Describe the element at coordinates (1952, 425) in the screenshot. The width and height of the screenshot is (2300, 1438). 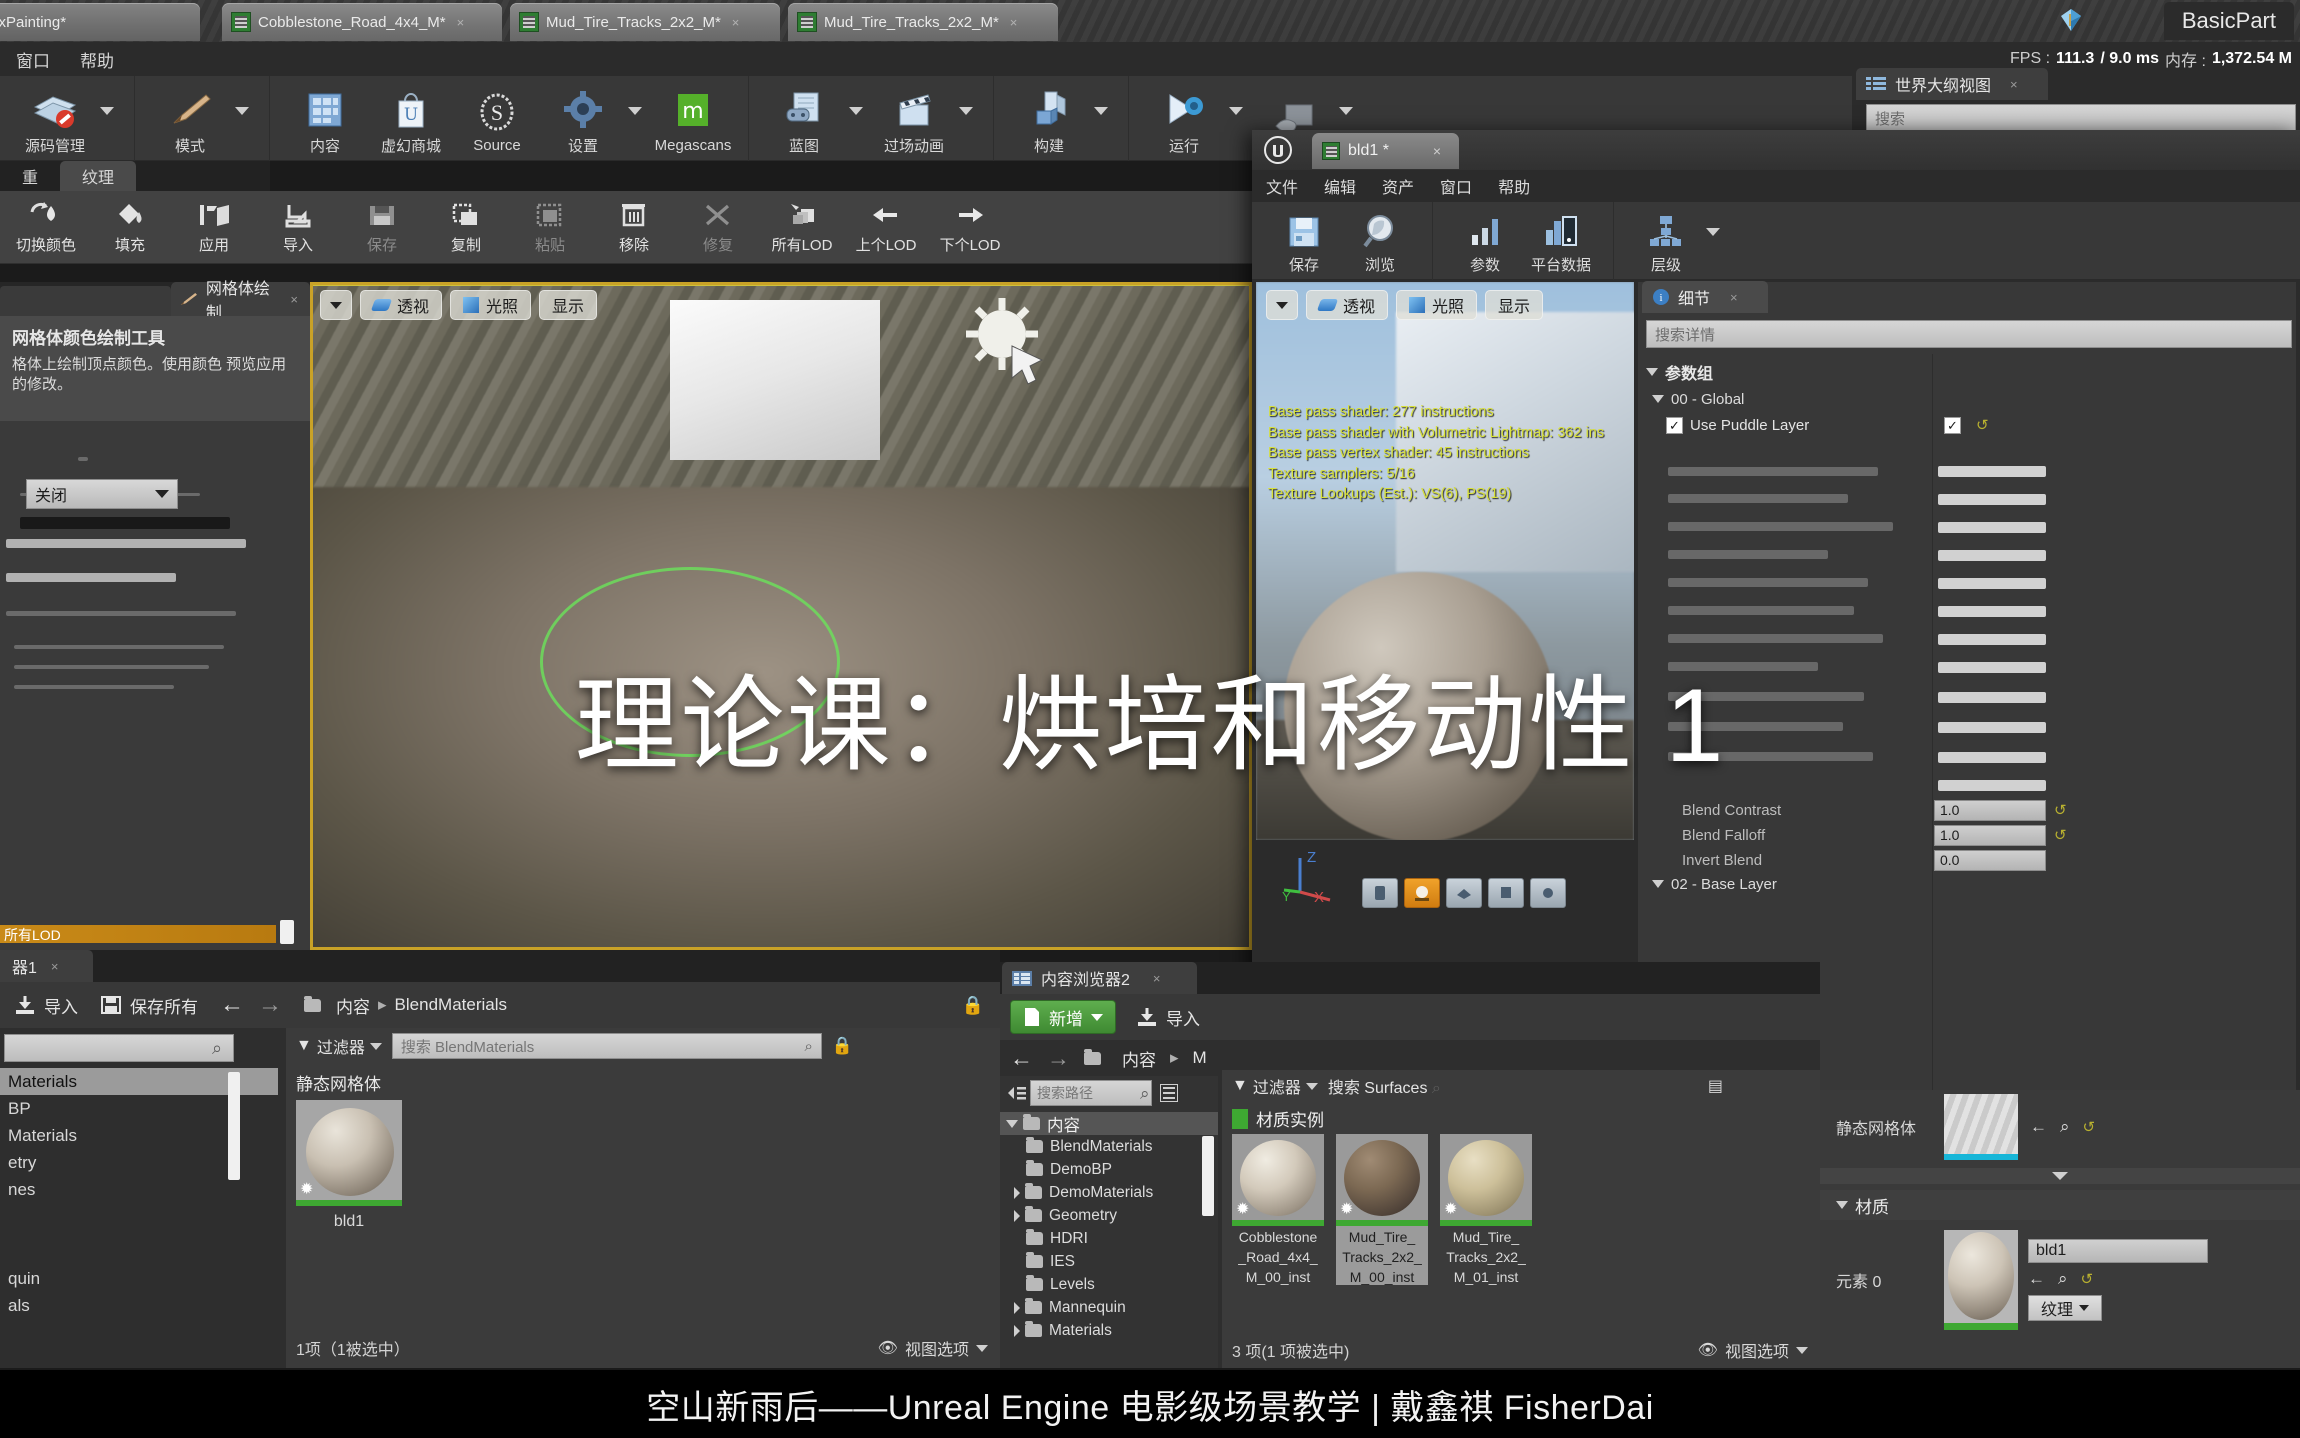
I see `value-checkbox: ✓` at that location.